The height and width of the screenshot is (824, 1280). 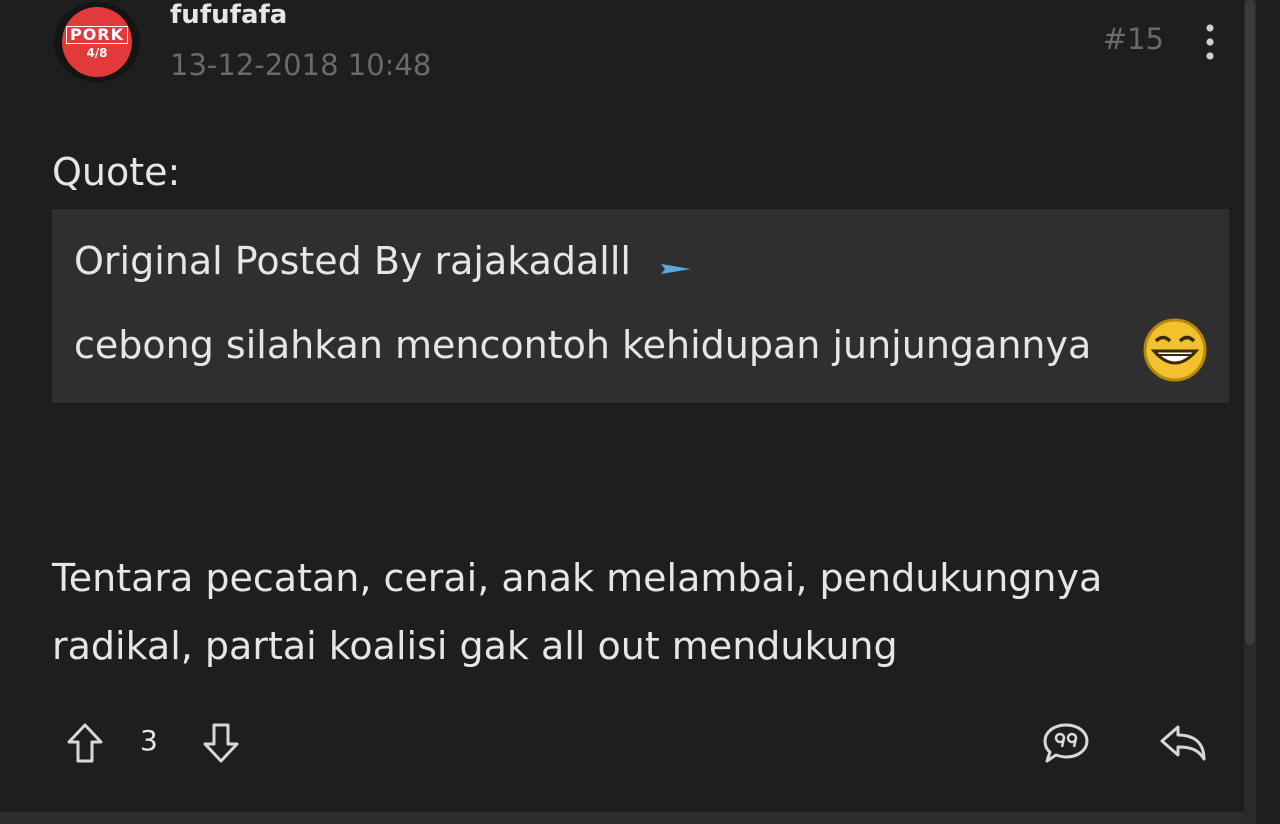 I want to click on upvote-button, so click(x=85, y=743).